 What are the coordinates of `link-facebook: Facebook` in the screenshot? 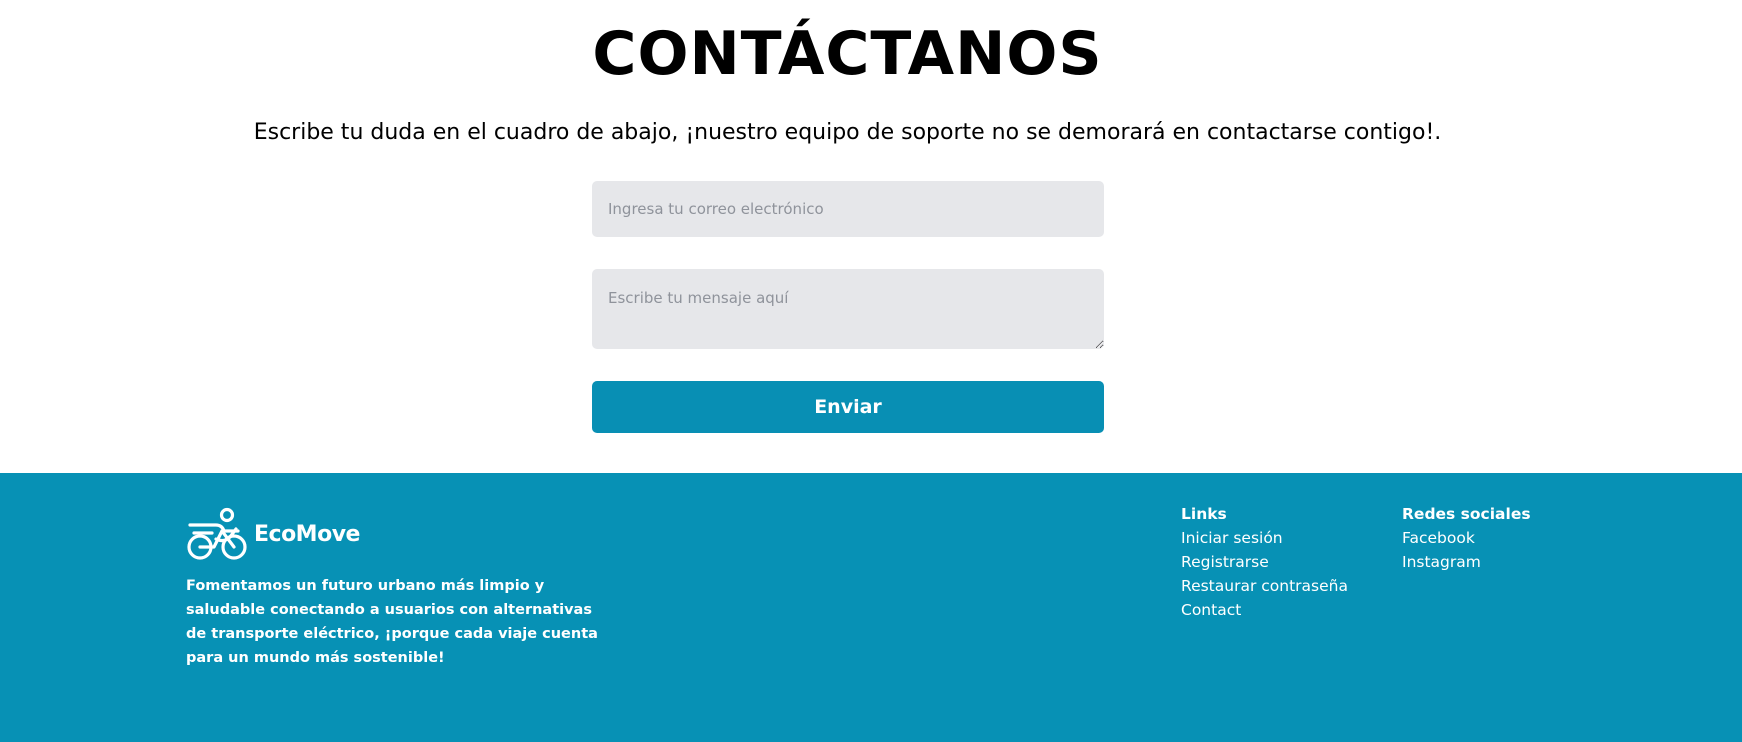 It's located at (1438, 538).